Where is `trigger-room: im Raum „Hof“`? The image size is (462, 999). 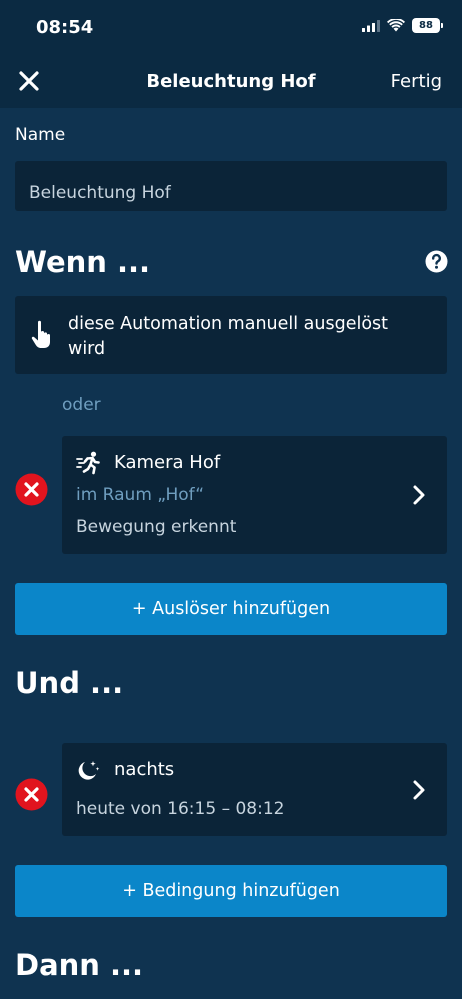 trigger-room: im Raum „Hof“ is located at coordinates (140, 495).